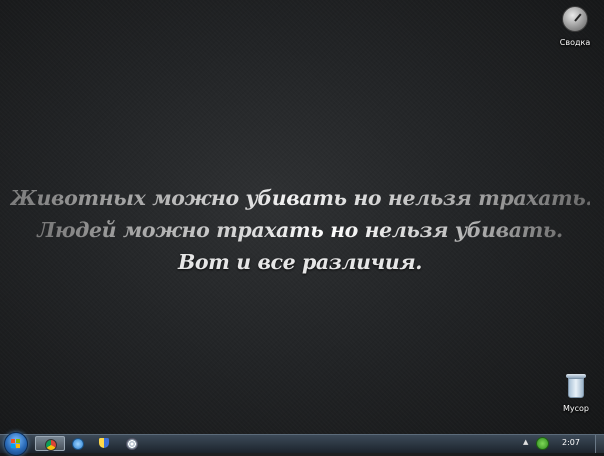  I want to click on utorrent-tray-icon, so click(542, 443).